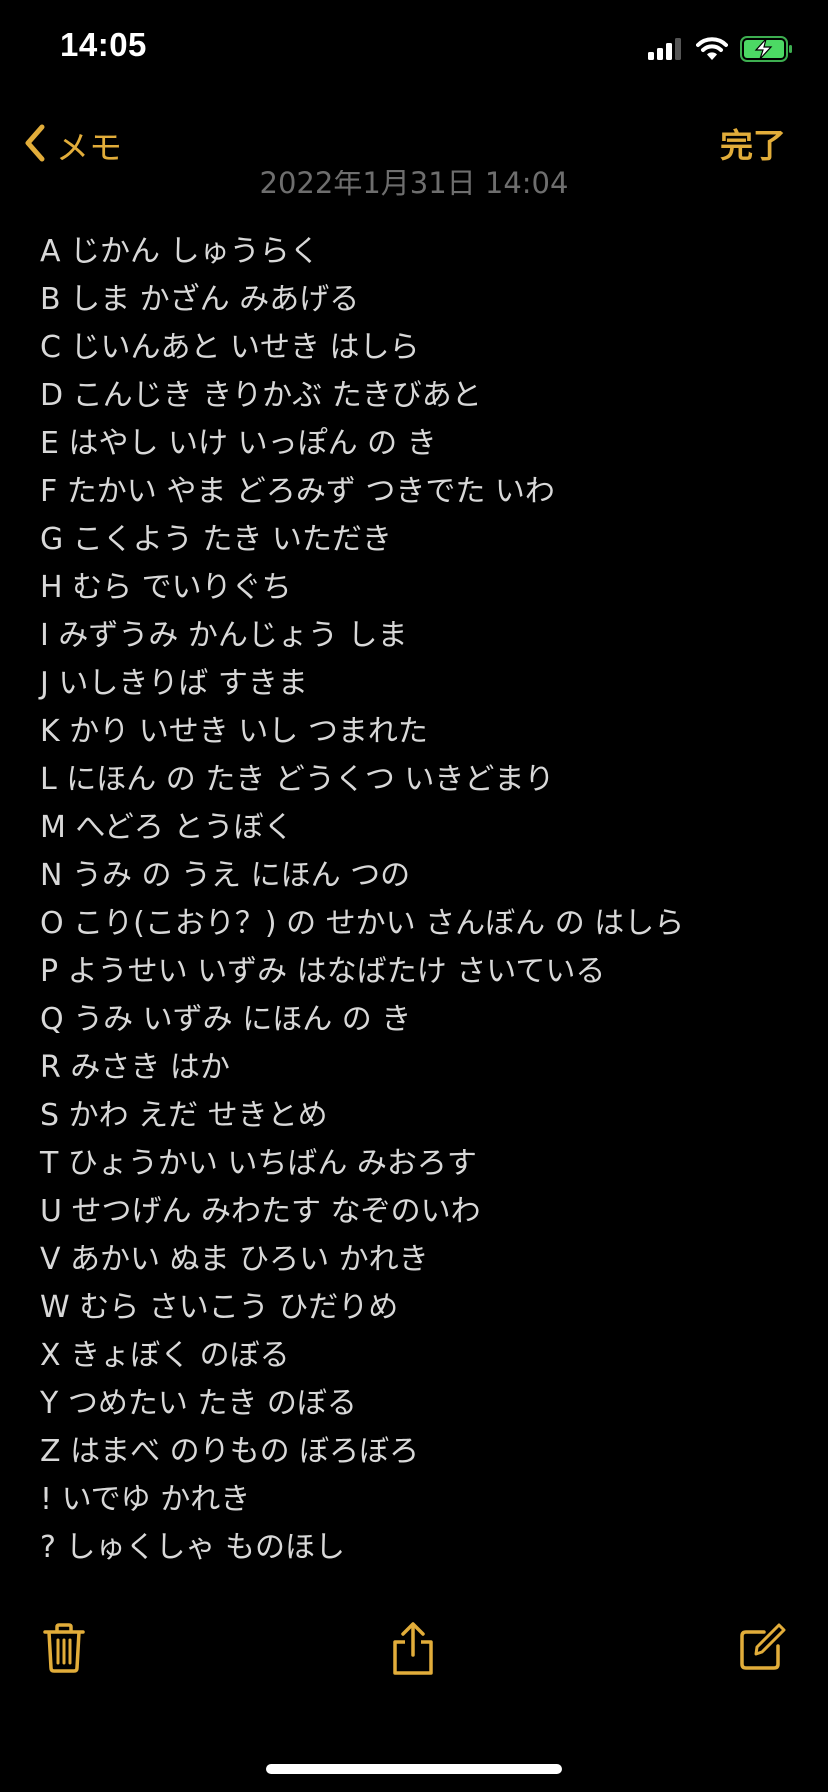 The height and width of the screenshot is (1792, 828). What do you see at coordinates (192, 1547) in the screenshot?
I see `note-line: ? しゅくしゃ ものほし` at bounding box center [192, 1547].